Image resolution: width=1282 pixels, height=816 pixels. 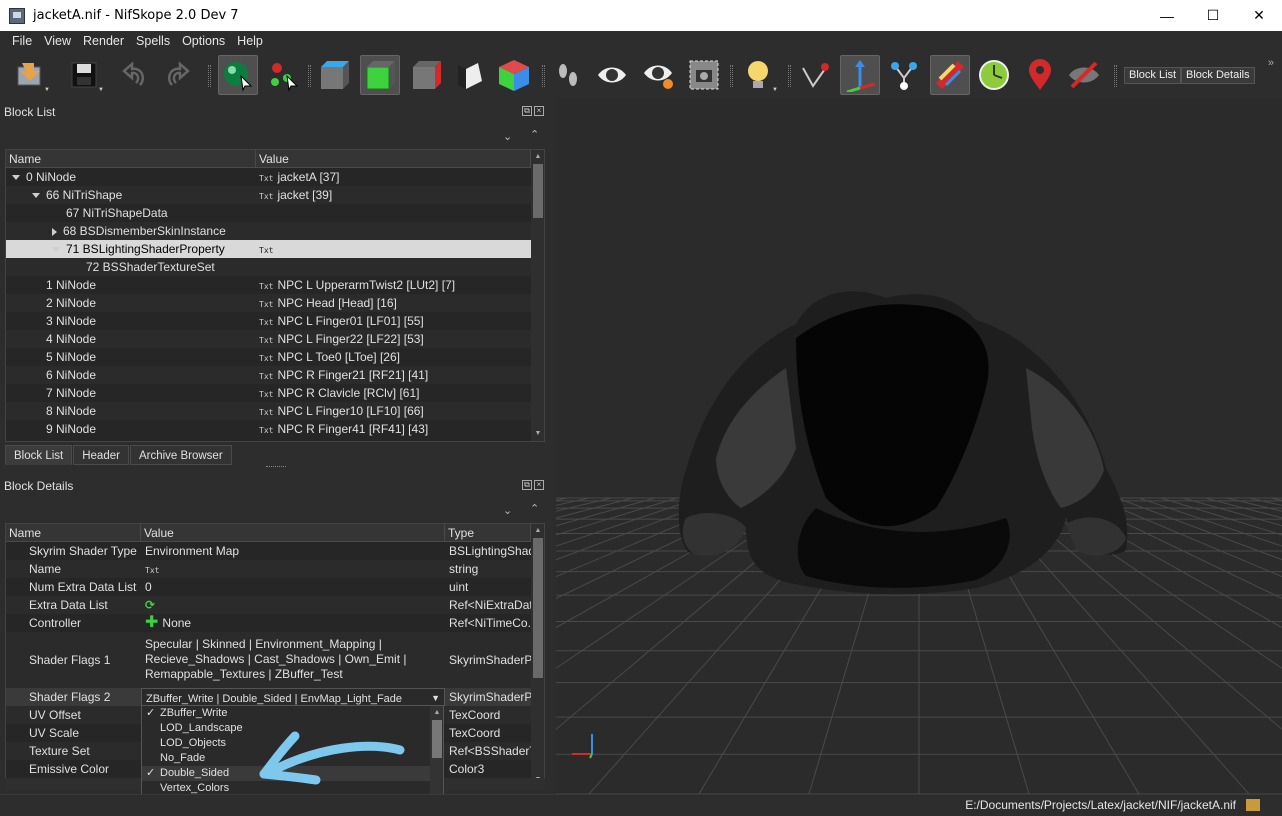 What do you see at coordinates (1153, 75) in the screenshot?
I see `block-list-toggle: Block List` at bounding box center [1153, 75].